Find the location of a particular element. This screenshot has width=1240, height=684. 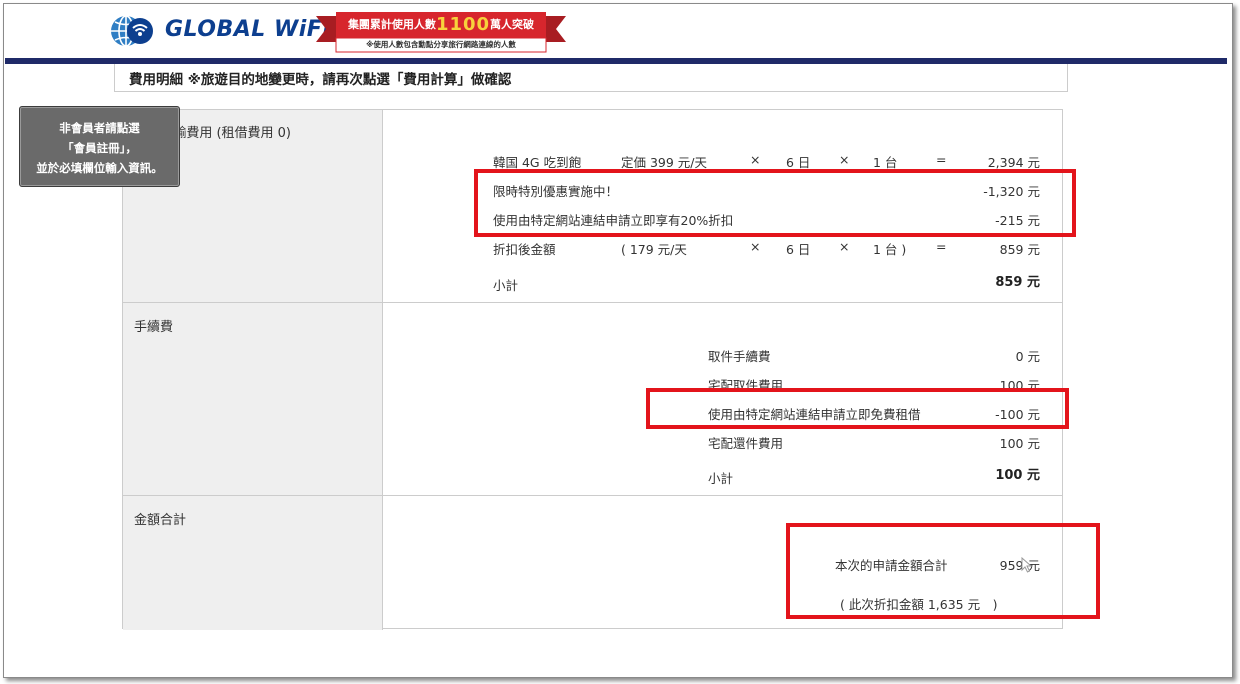

member-registration-tooltip: 非會員者請點選 「會員註冊」， 並於必填欄位輸入資訊。 is located at coordinates (99, 146).